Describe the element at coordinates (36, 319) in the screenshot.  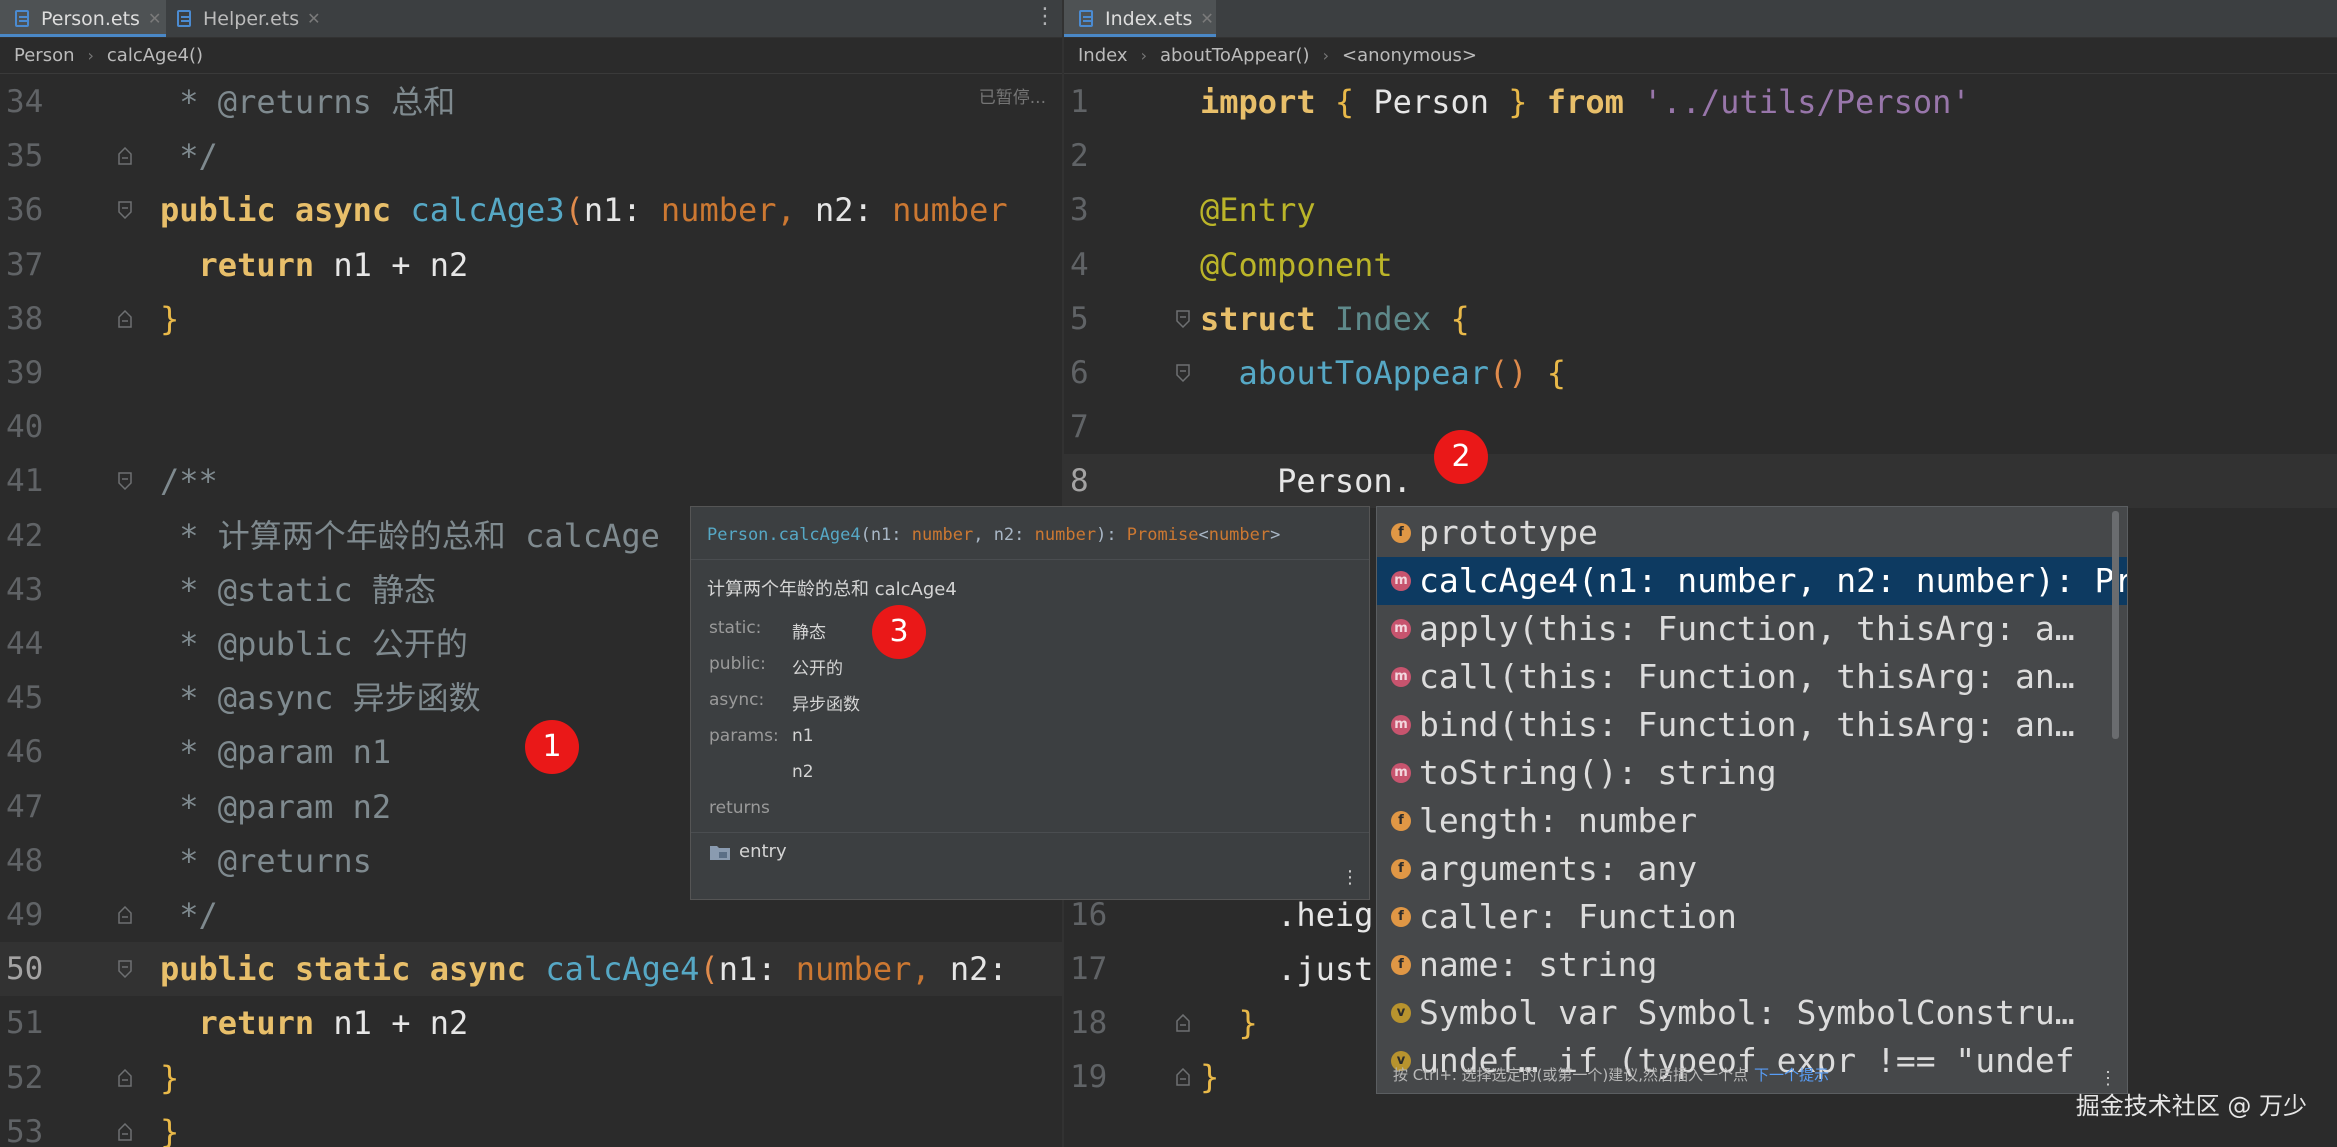
I see `line-number: 38` at that location.